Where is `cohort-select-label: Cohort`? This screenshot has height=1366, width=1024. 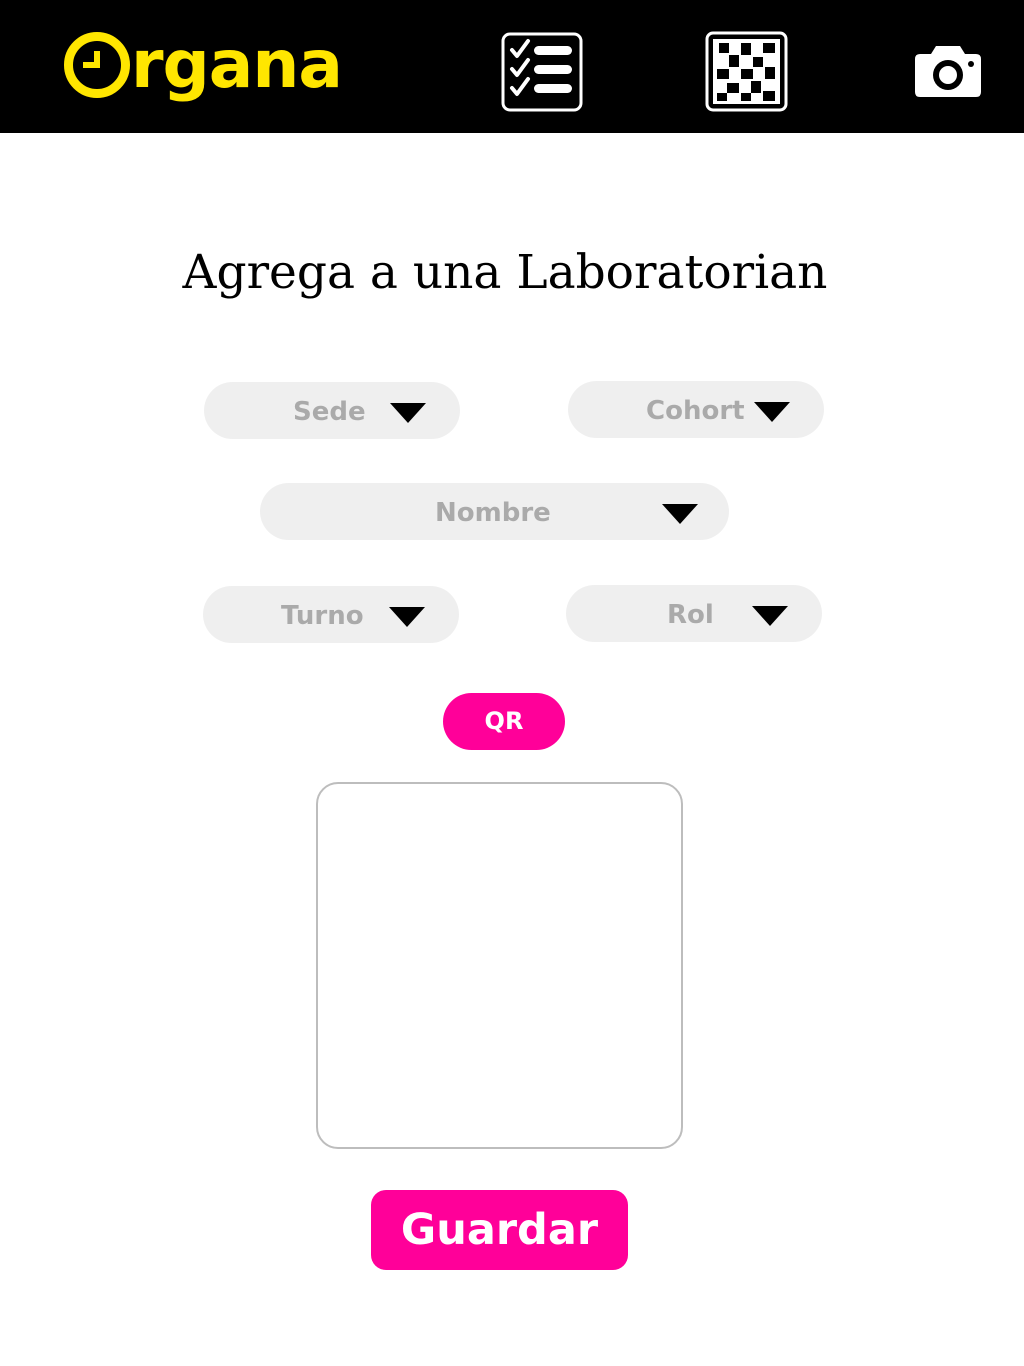
cohort-select-label: Cohort is located at coordinates (695, 411).